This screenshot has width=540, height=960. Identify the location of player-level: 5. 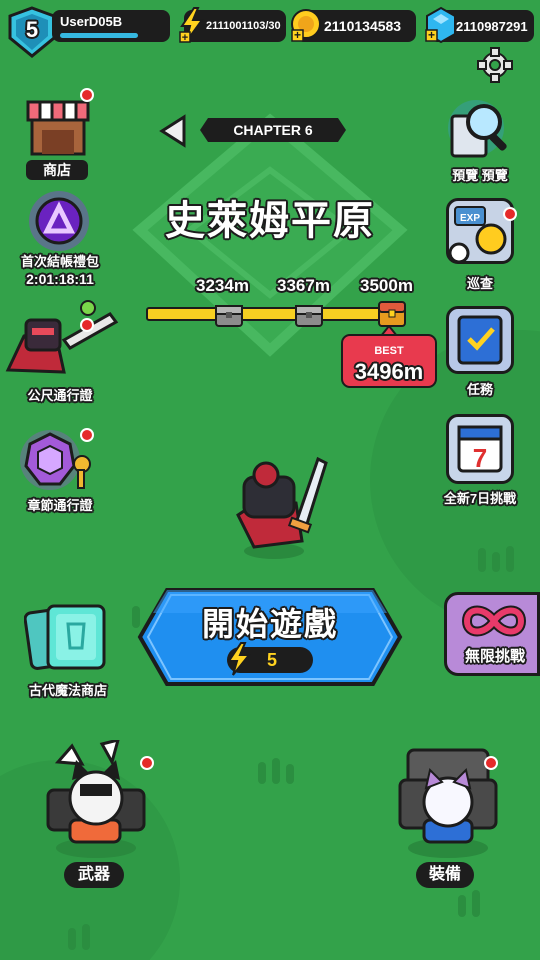
(32, 29).